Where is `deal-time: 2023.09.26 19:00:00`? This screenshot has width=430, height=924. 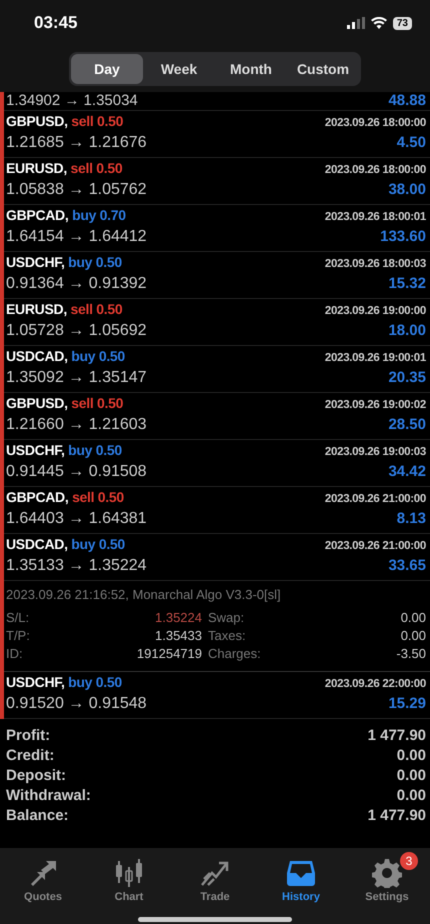
deal-time: 2023.09.26 19:00:00 is located at coordinates (375, 311).